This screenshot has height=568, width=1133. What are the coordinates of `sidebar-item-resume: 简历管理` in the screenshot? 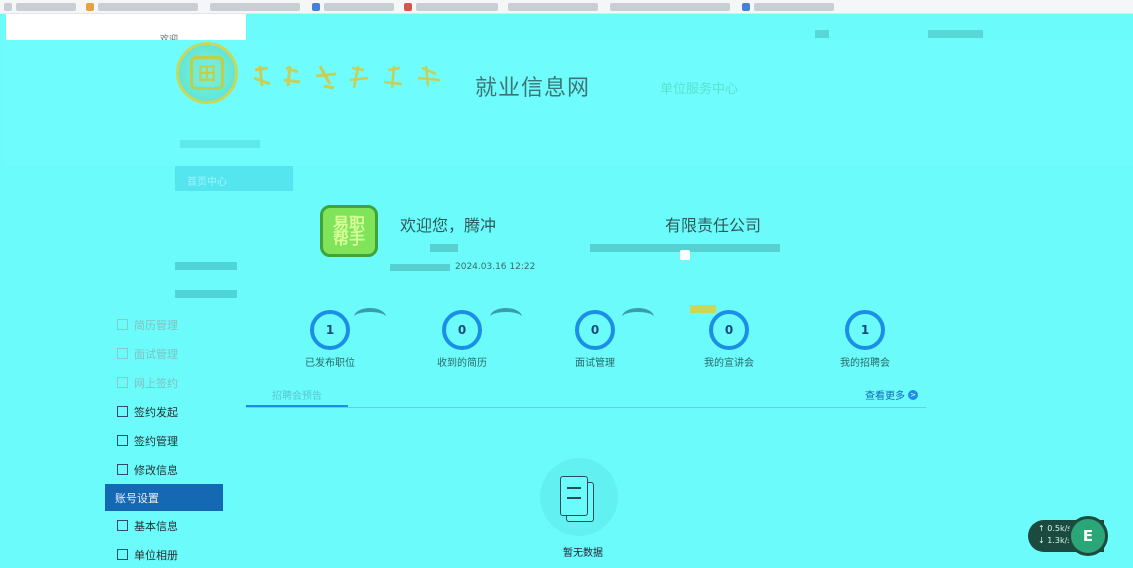 It's located at (164, 324).